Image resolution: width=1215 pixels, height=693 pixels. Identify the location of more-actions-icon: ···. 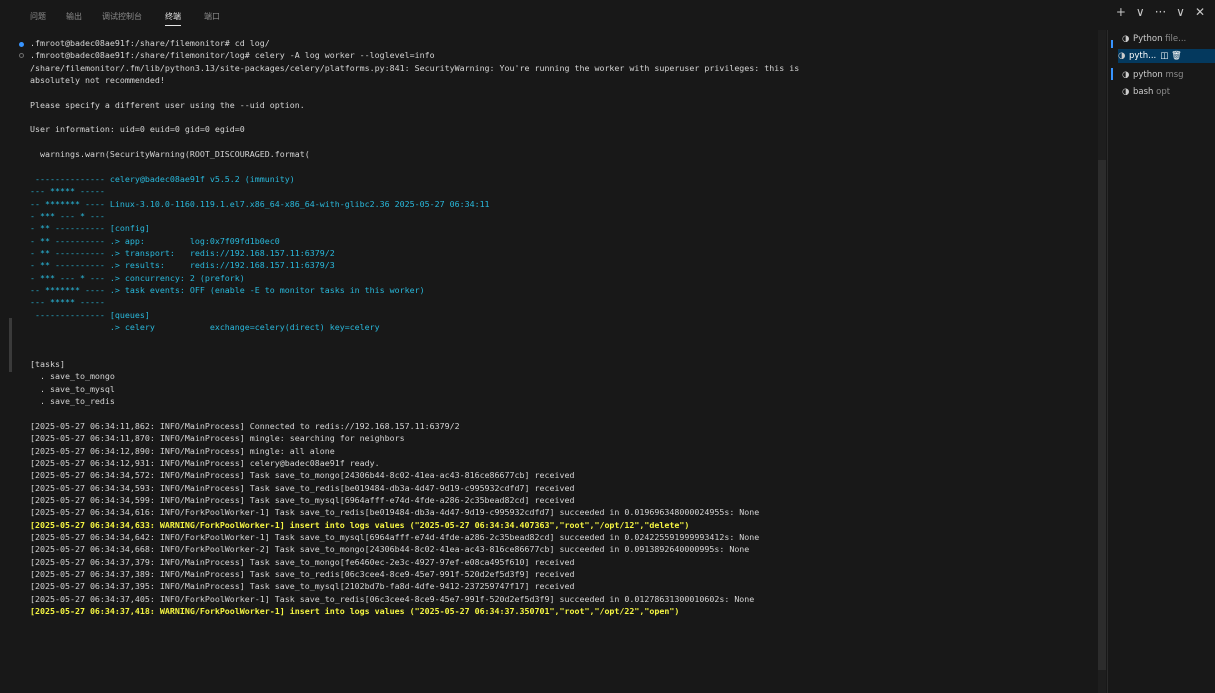
(1160, 12).